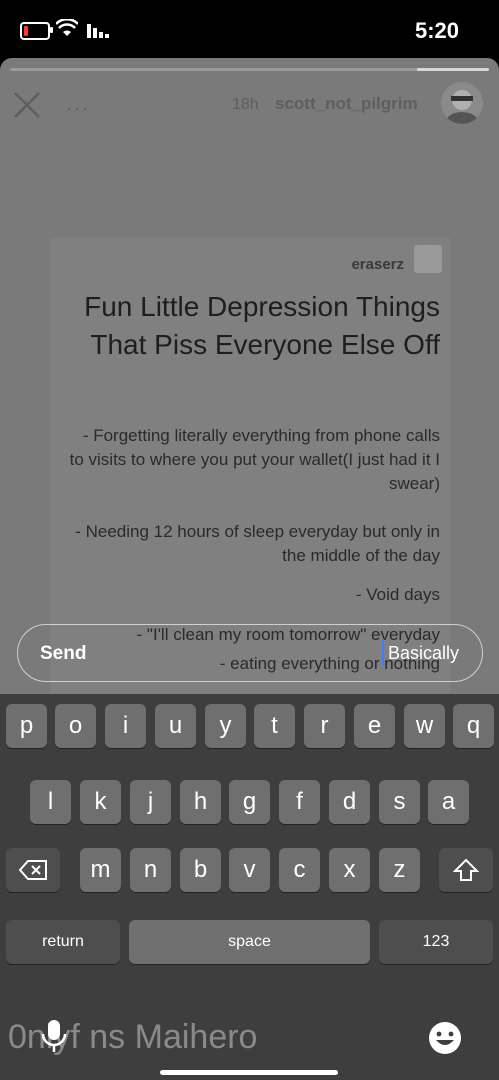 The width and height of the screenshot is (499, 1080). What do you see at coordinates (63, 654) in the screenshot?
I see `send-button: Send` at bounding box center [63, 654].